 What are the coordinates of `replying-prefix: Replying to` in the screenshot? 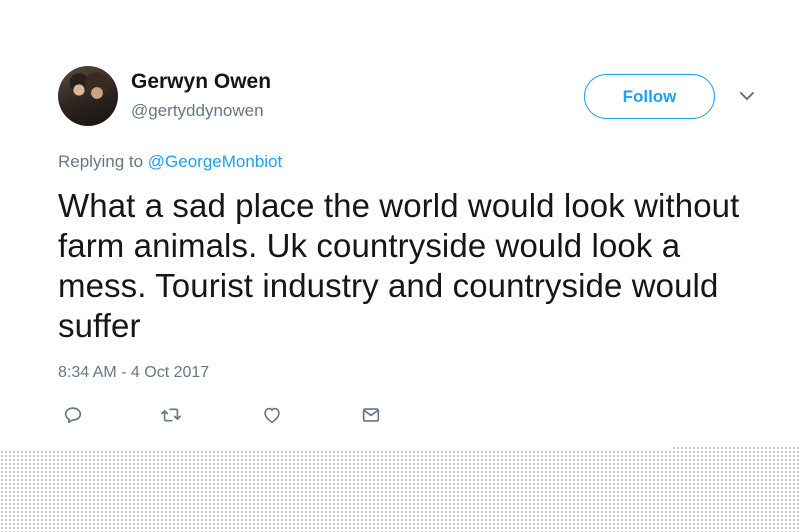 It's located at (101, 161).